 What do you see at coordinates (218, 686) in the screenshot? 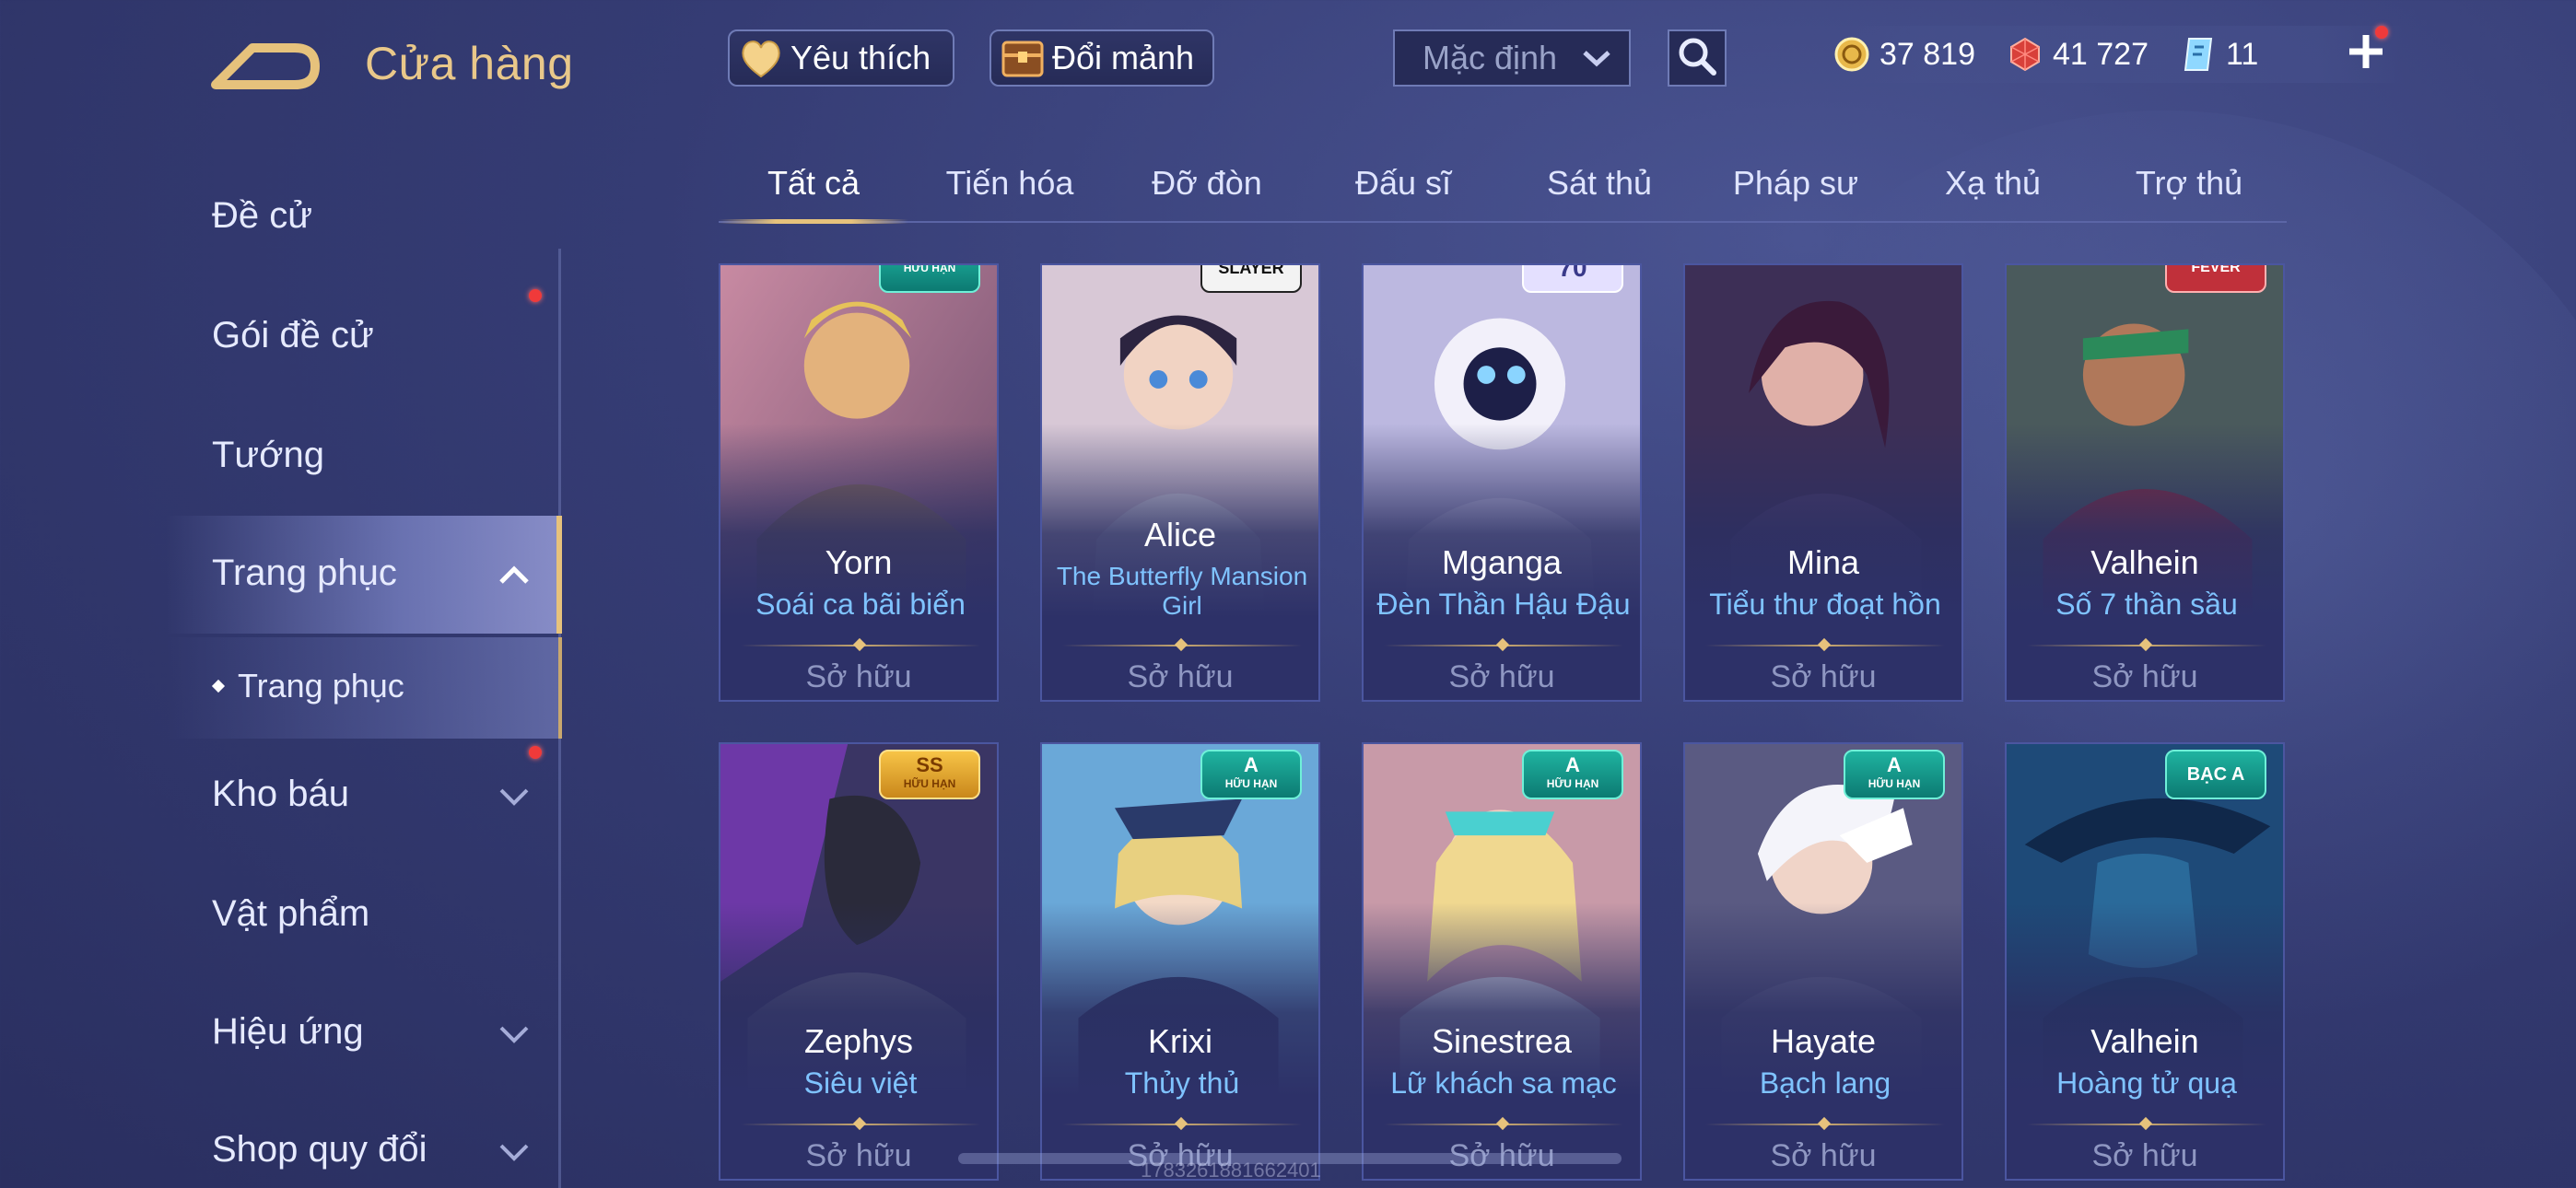
I see `diamond-bullet-icon` at bounding box center [218, 686].